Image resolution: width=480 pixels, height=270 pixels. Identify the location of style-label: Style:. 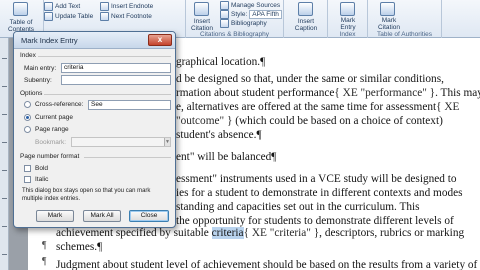
(239, 14).